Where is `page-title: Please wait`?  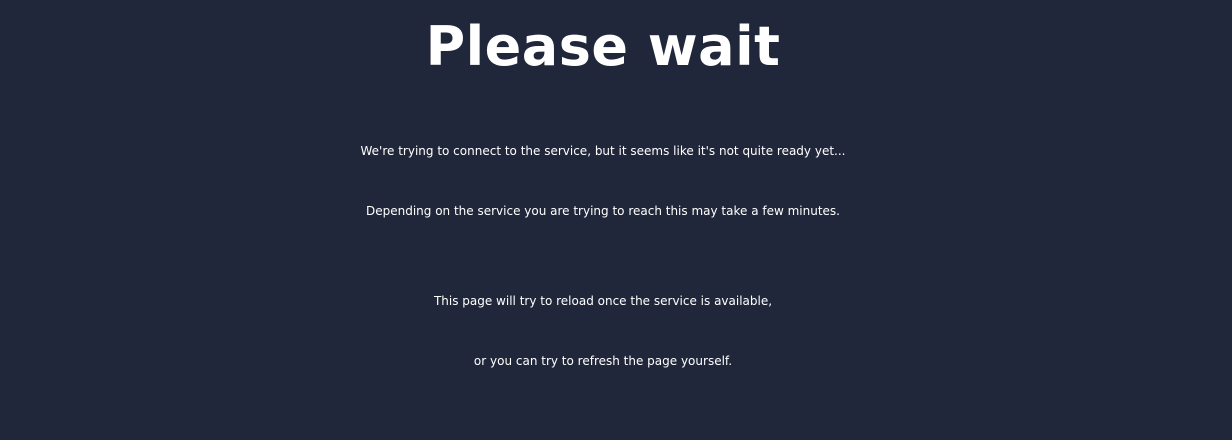
page-title: Please wait is located at coordinates (603, 46).